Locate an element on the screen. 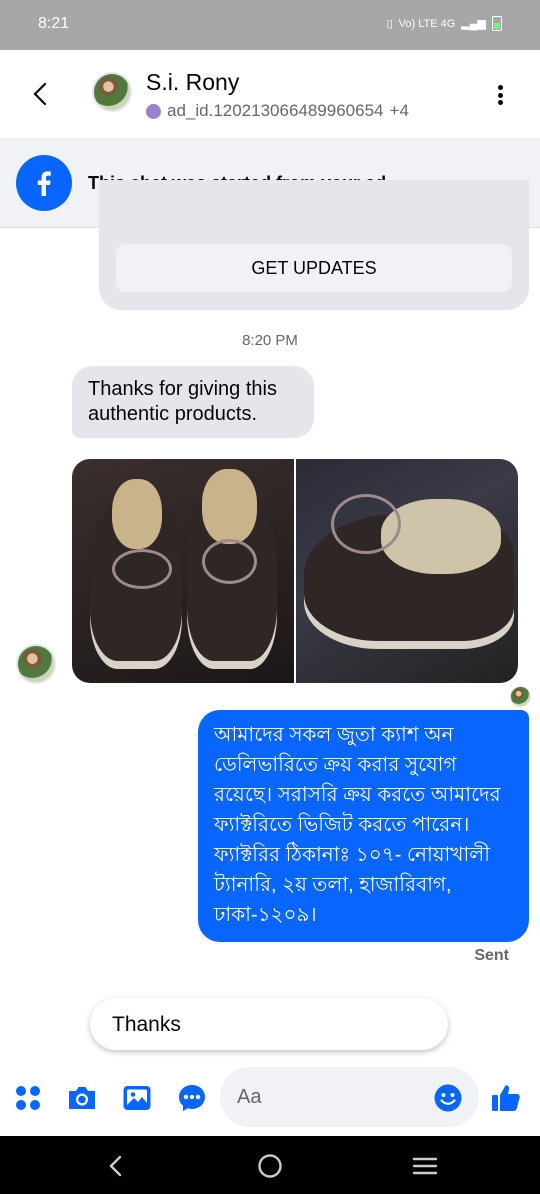 The width and height of the screenshot is (540, 1194). battery-icon is located at coordinates (497, 23).